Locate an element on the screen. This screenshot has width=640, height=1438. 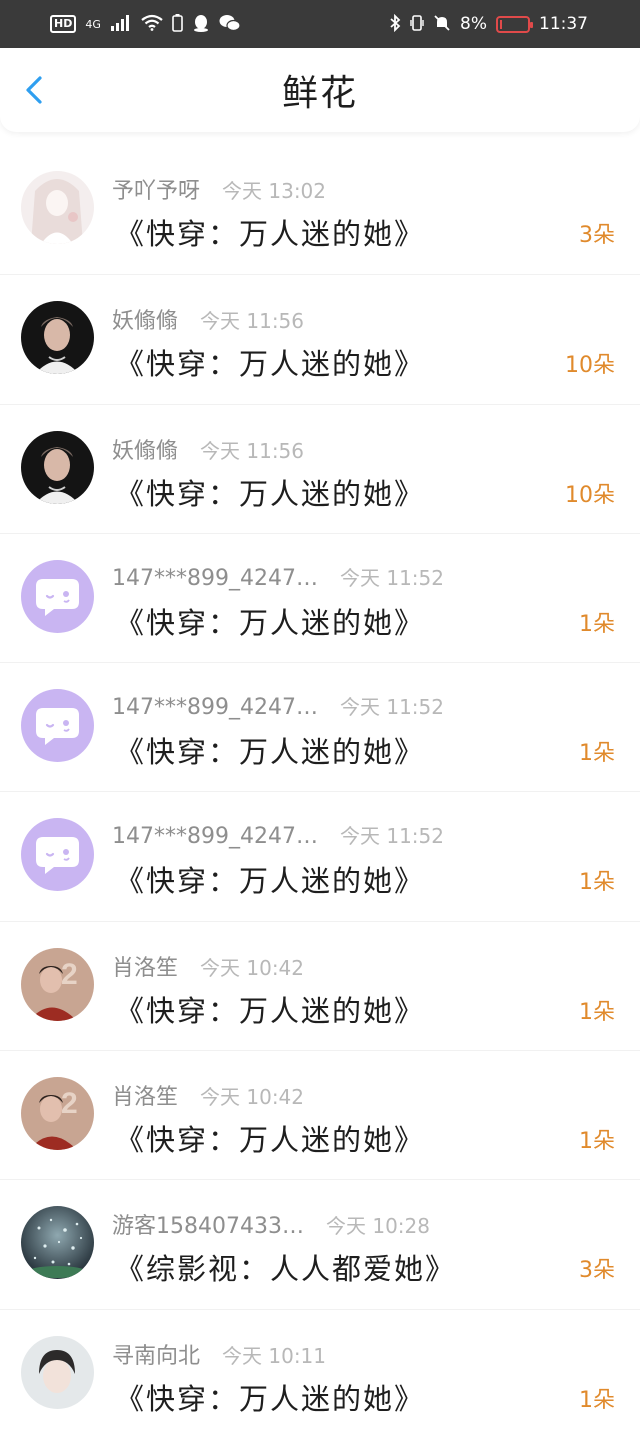
record-meta: 游客158407433… 今天 10:28 is located at coordinates (271, 1224).